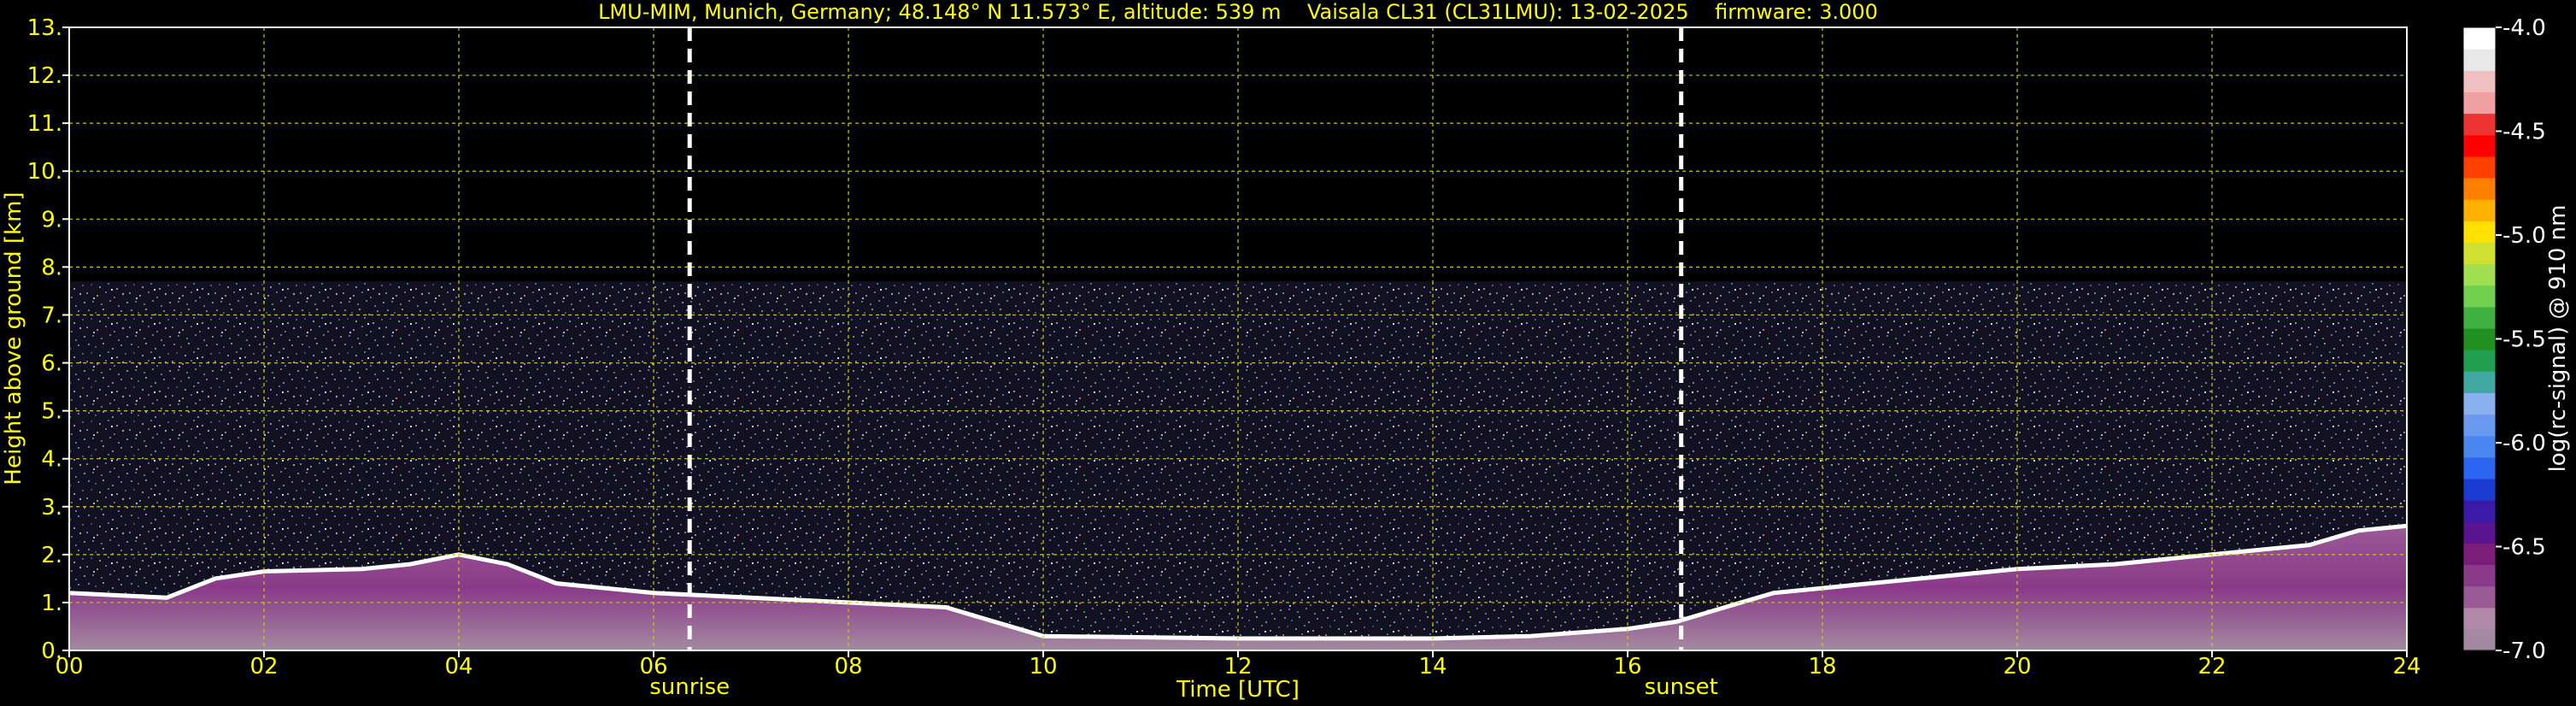 The width and height of the screenshot is (2576, 706). What do you see at coordinates (51, 555) in the screenshot?
I see `y-tick-label-2: 2.` at bounding box center [51, 555].